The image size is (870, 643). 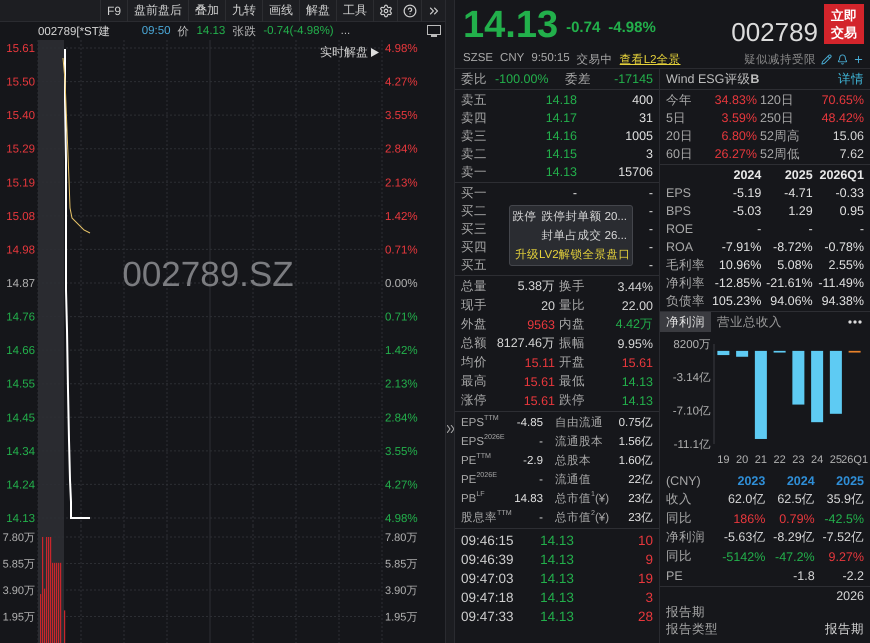 What do you see at coordinates (844, 629) in the screenshot?
I see `info-value: 报告期` at bounding box center [844, 629].